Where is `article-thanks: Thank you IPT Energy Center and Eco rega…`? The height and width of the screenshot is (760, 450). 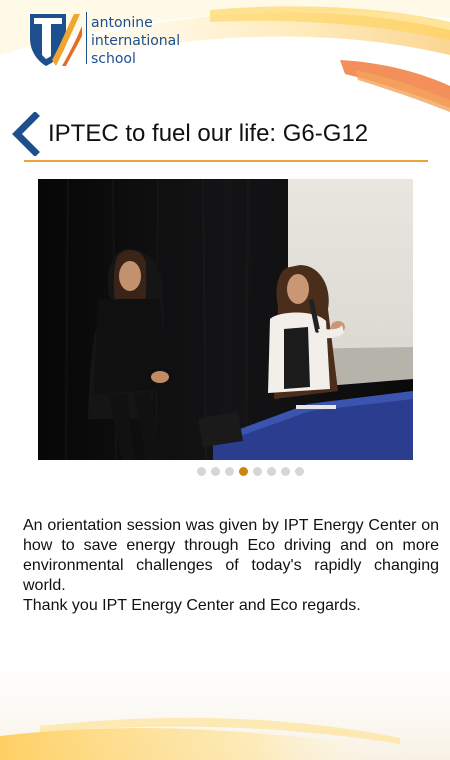
article-thanks: Thank you IPT Energy Center and Eco rega… is located at coordinates (192, 605).